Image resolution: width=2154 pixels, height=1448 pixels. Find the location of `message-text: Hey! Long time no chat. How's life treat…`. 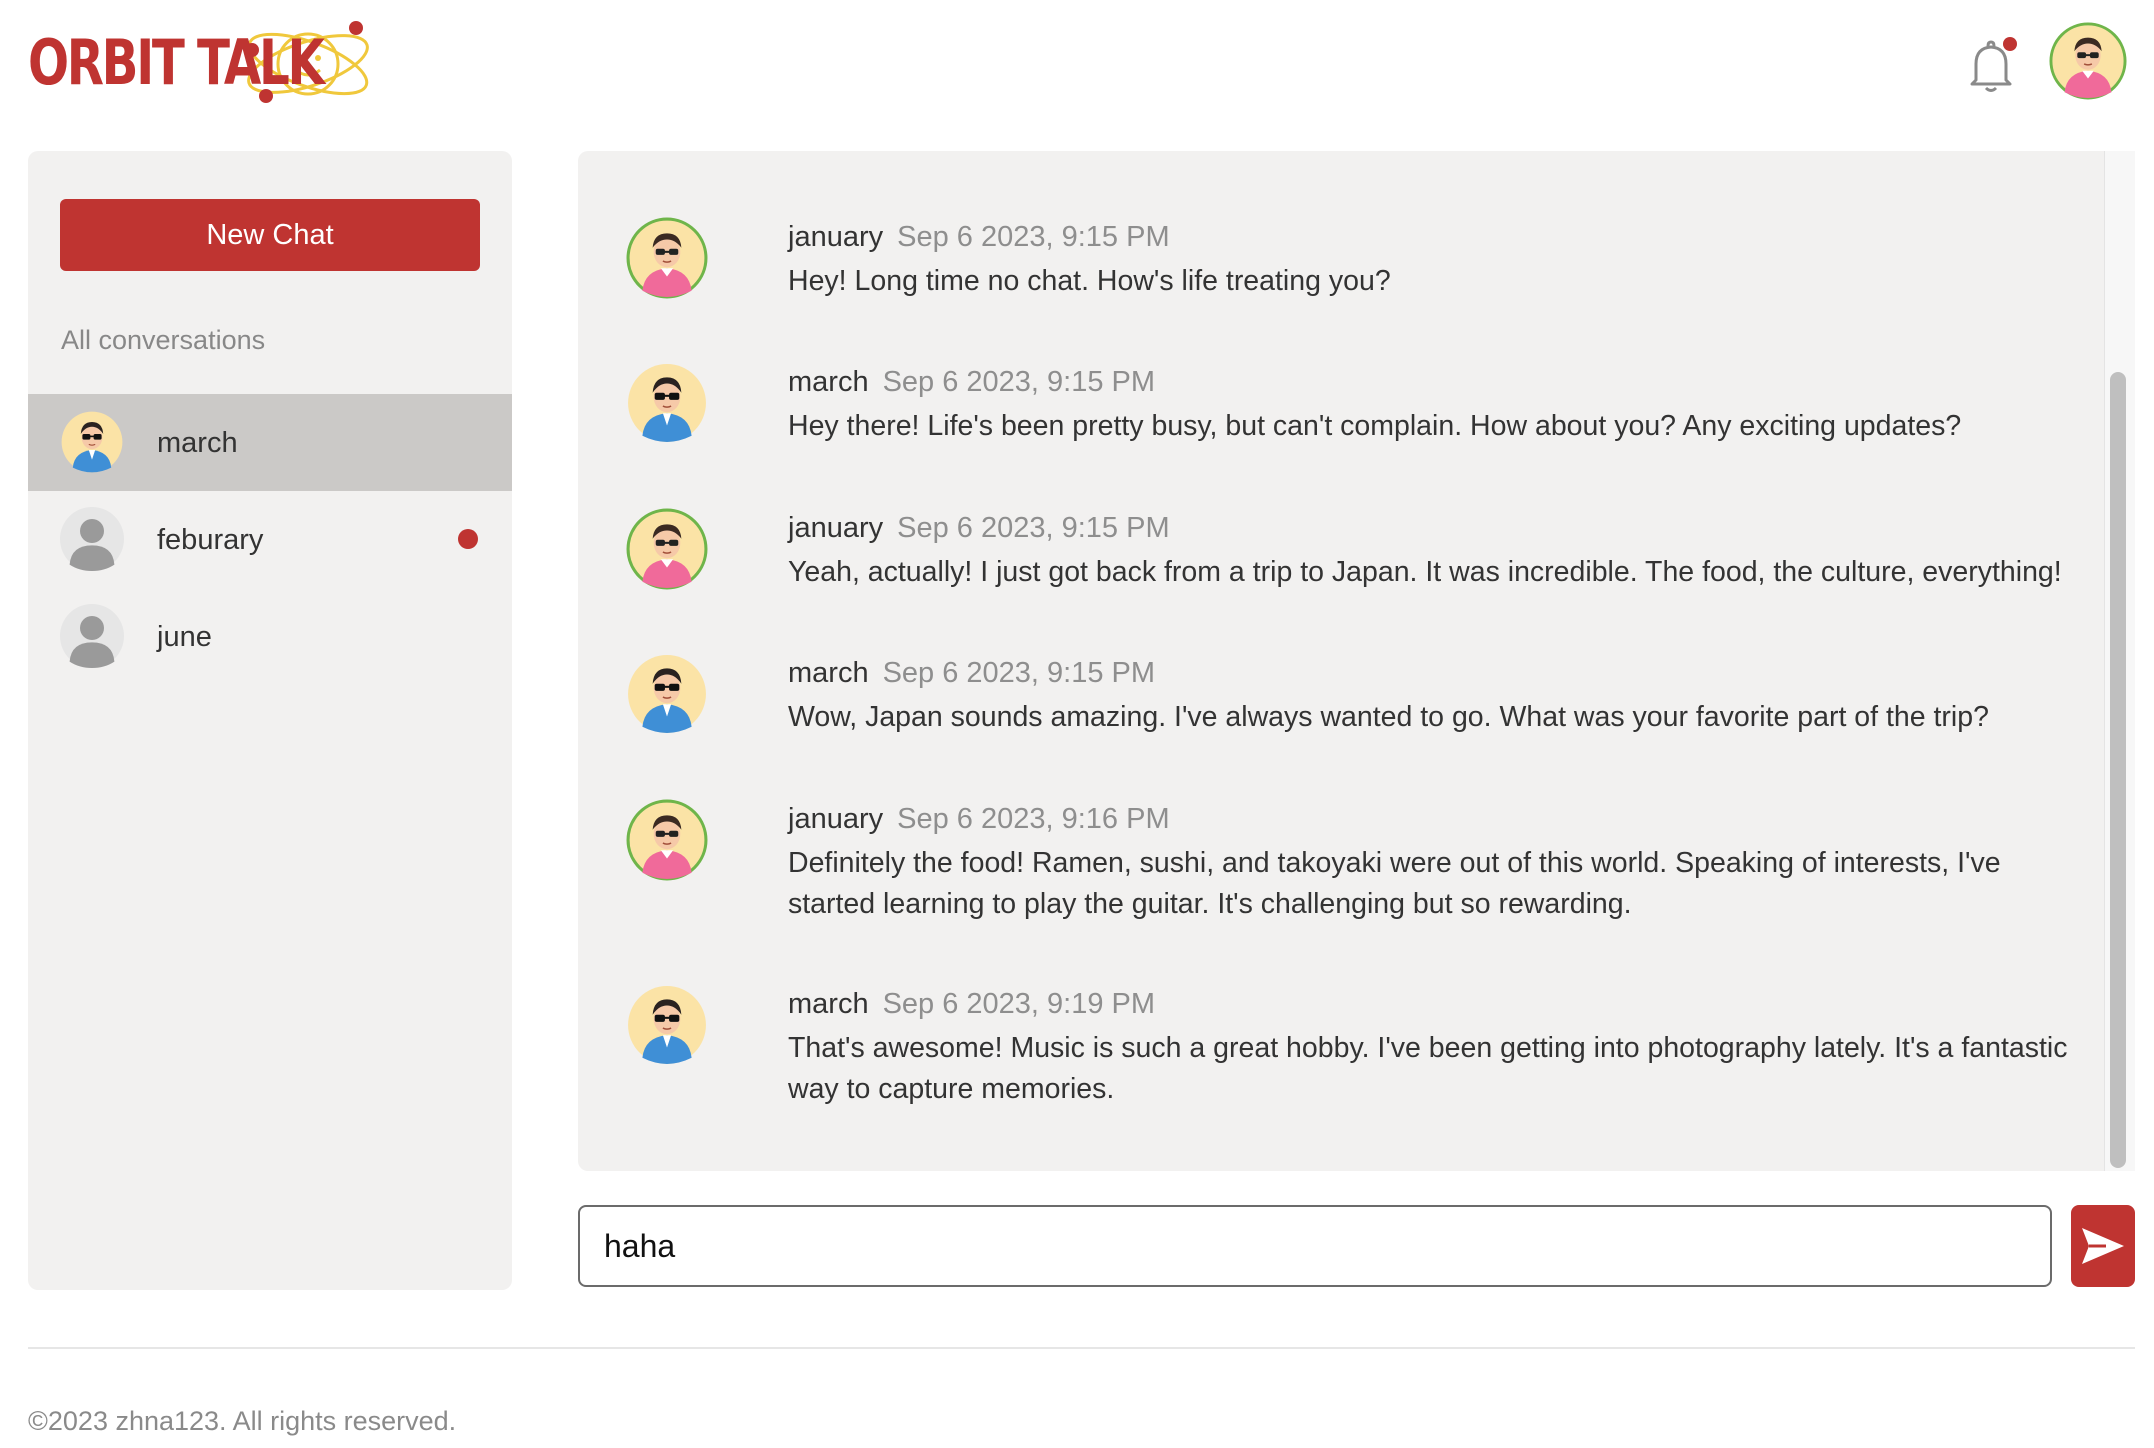

message-text: Hey! Long time no chat. How's life treat… is located at coordinates (1089, 281).